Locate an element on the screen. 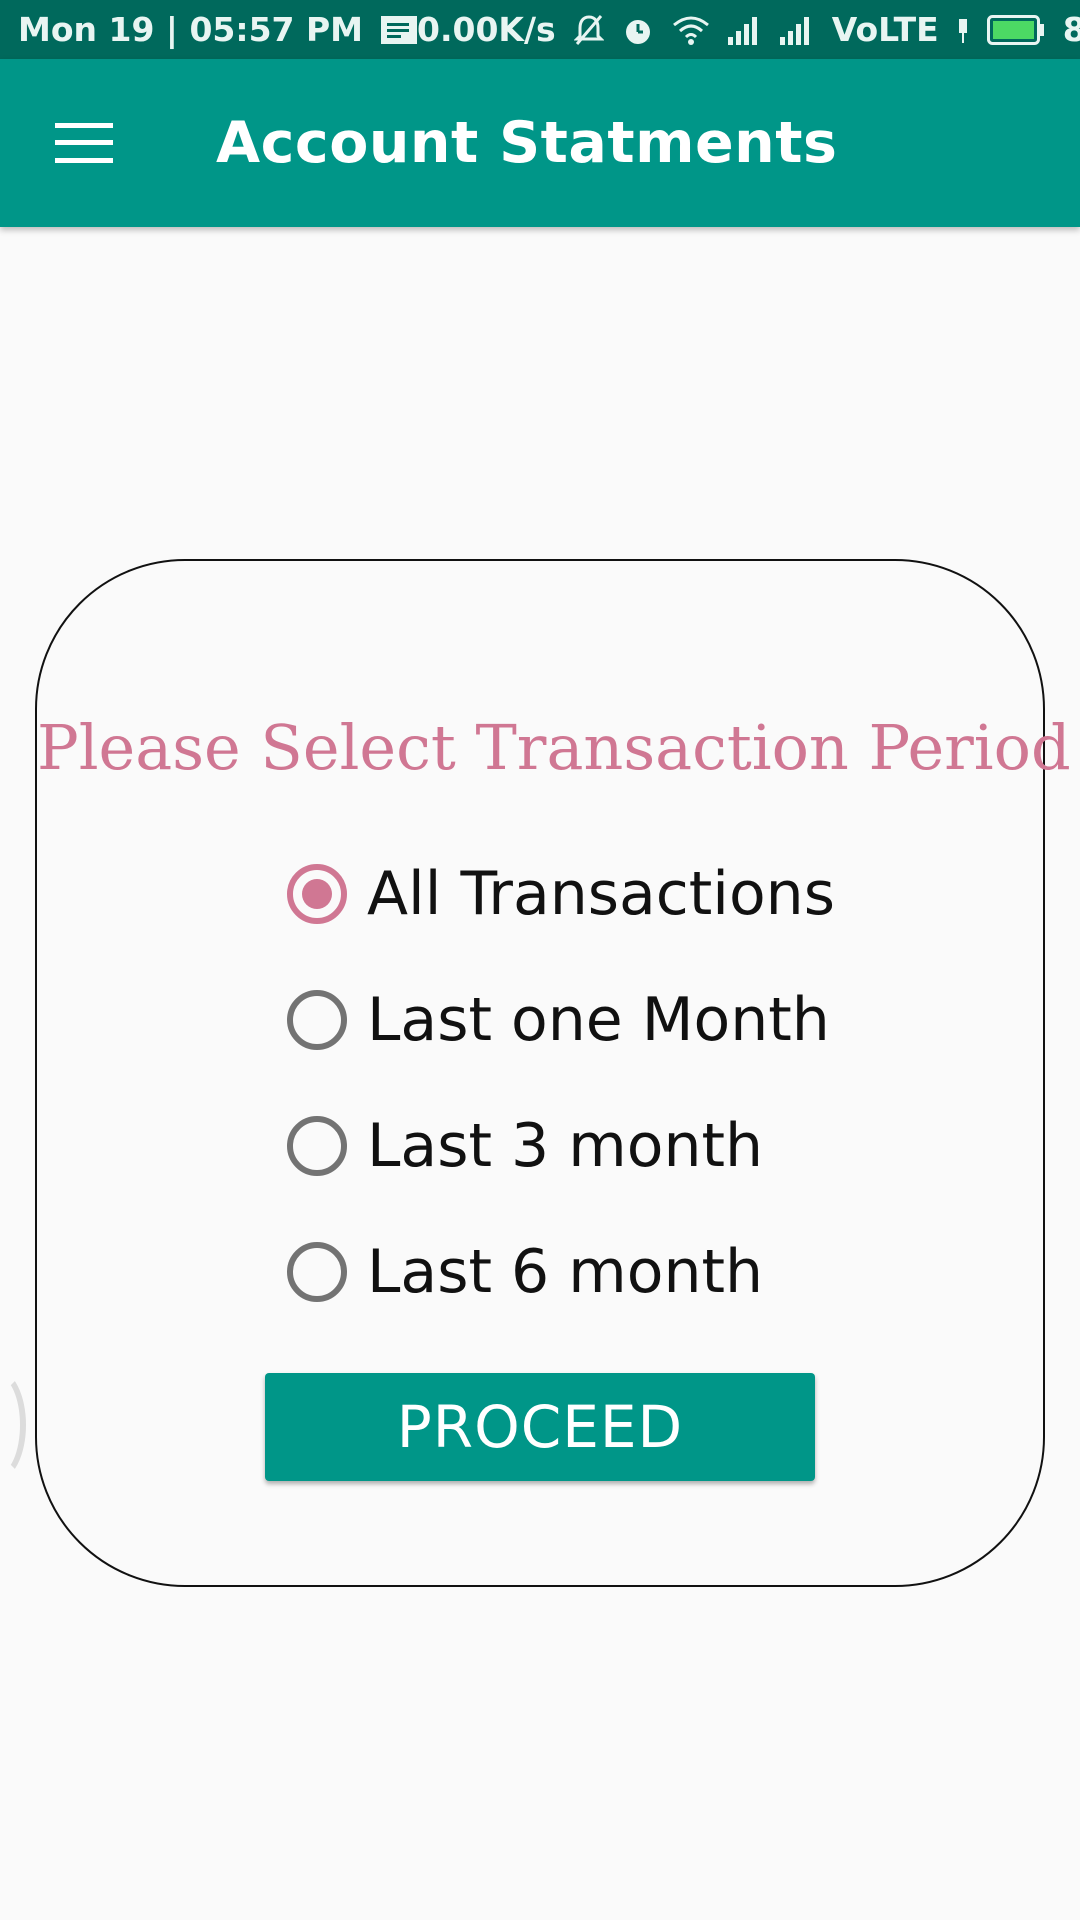 The height and width of the screenshot is (1920, 1080). charging-icon is located at coordinates (963, 30).